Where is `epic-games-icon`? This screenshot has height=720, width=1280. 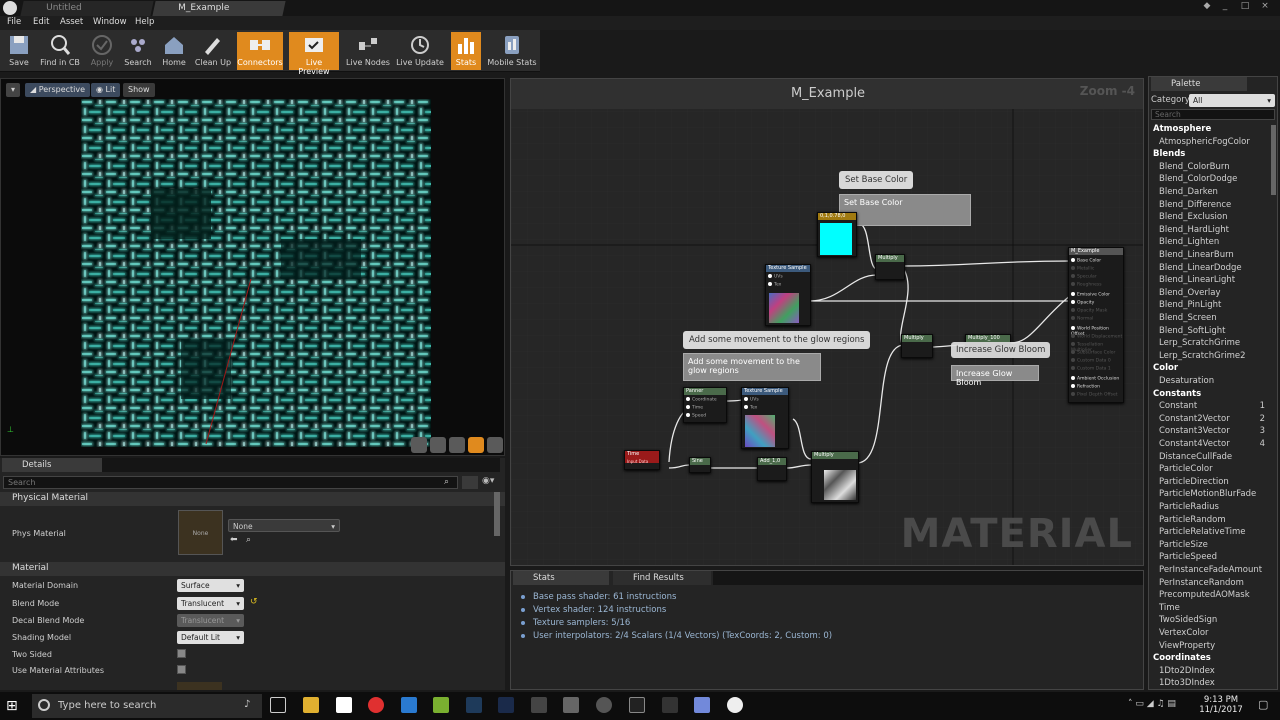 epic-games-icon is located at coordinates (637, 705).